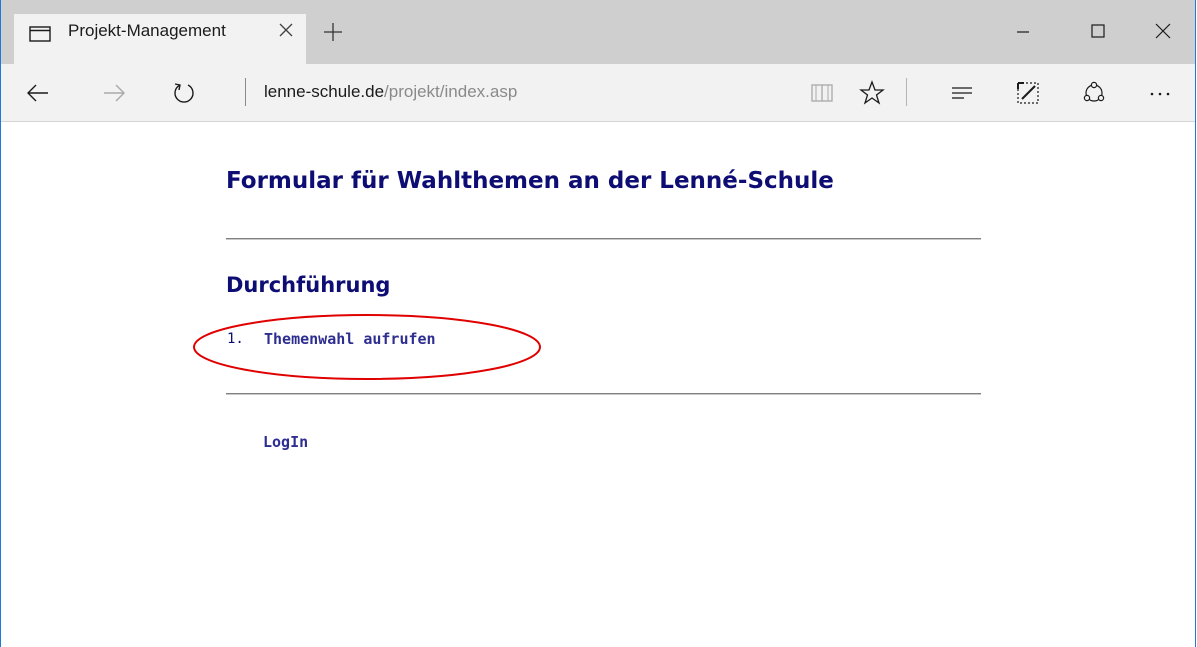 The image size is (1197, 647). Describe the element at coordinates (1163, 31) in the screenshot. I see `close-window-icon` at that location.